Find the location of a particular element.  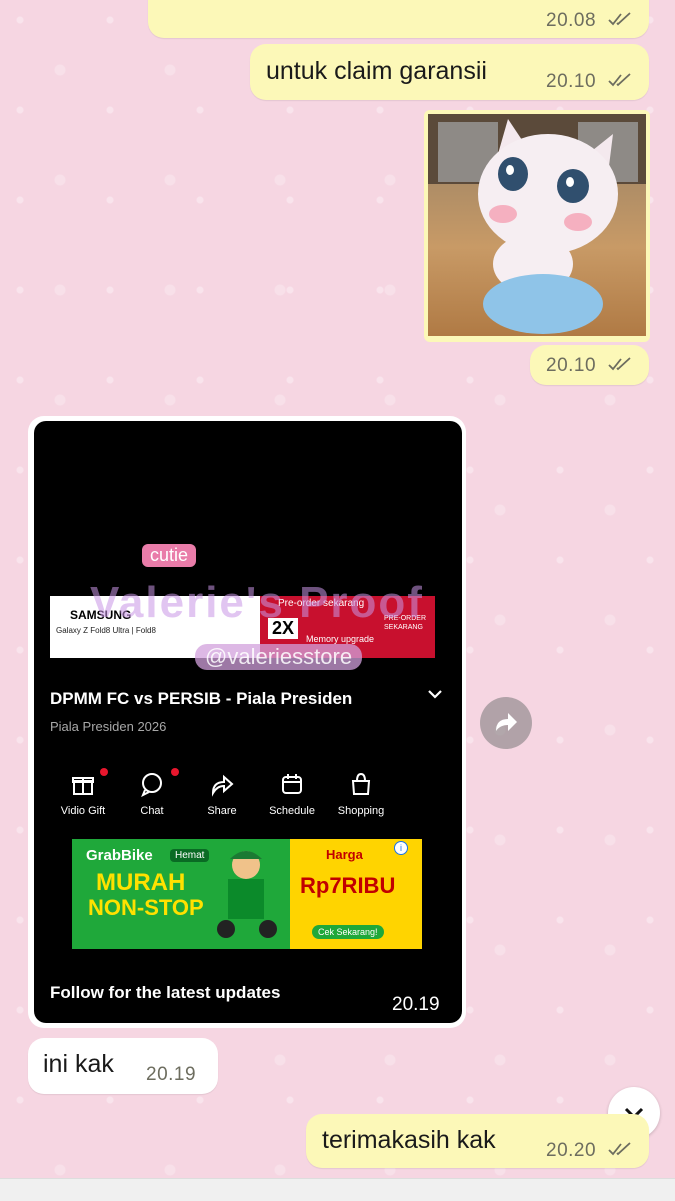

ad-tag: Hemat is located at coordinates (190, 855).